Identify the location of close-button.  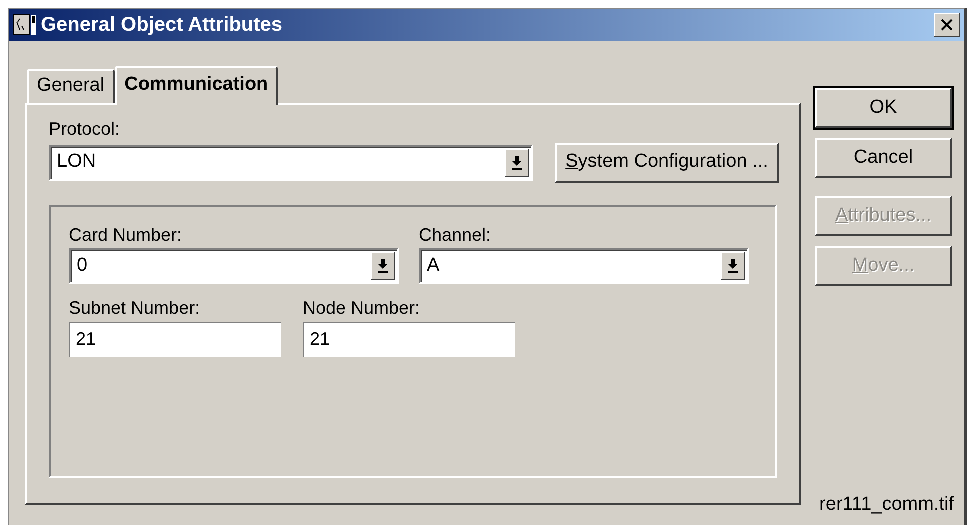
(947, 25).